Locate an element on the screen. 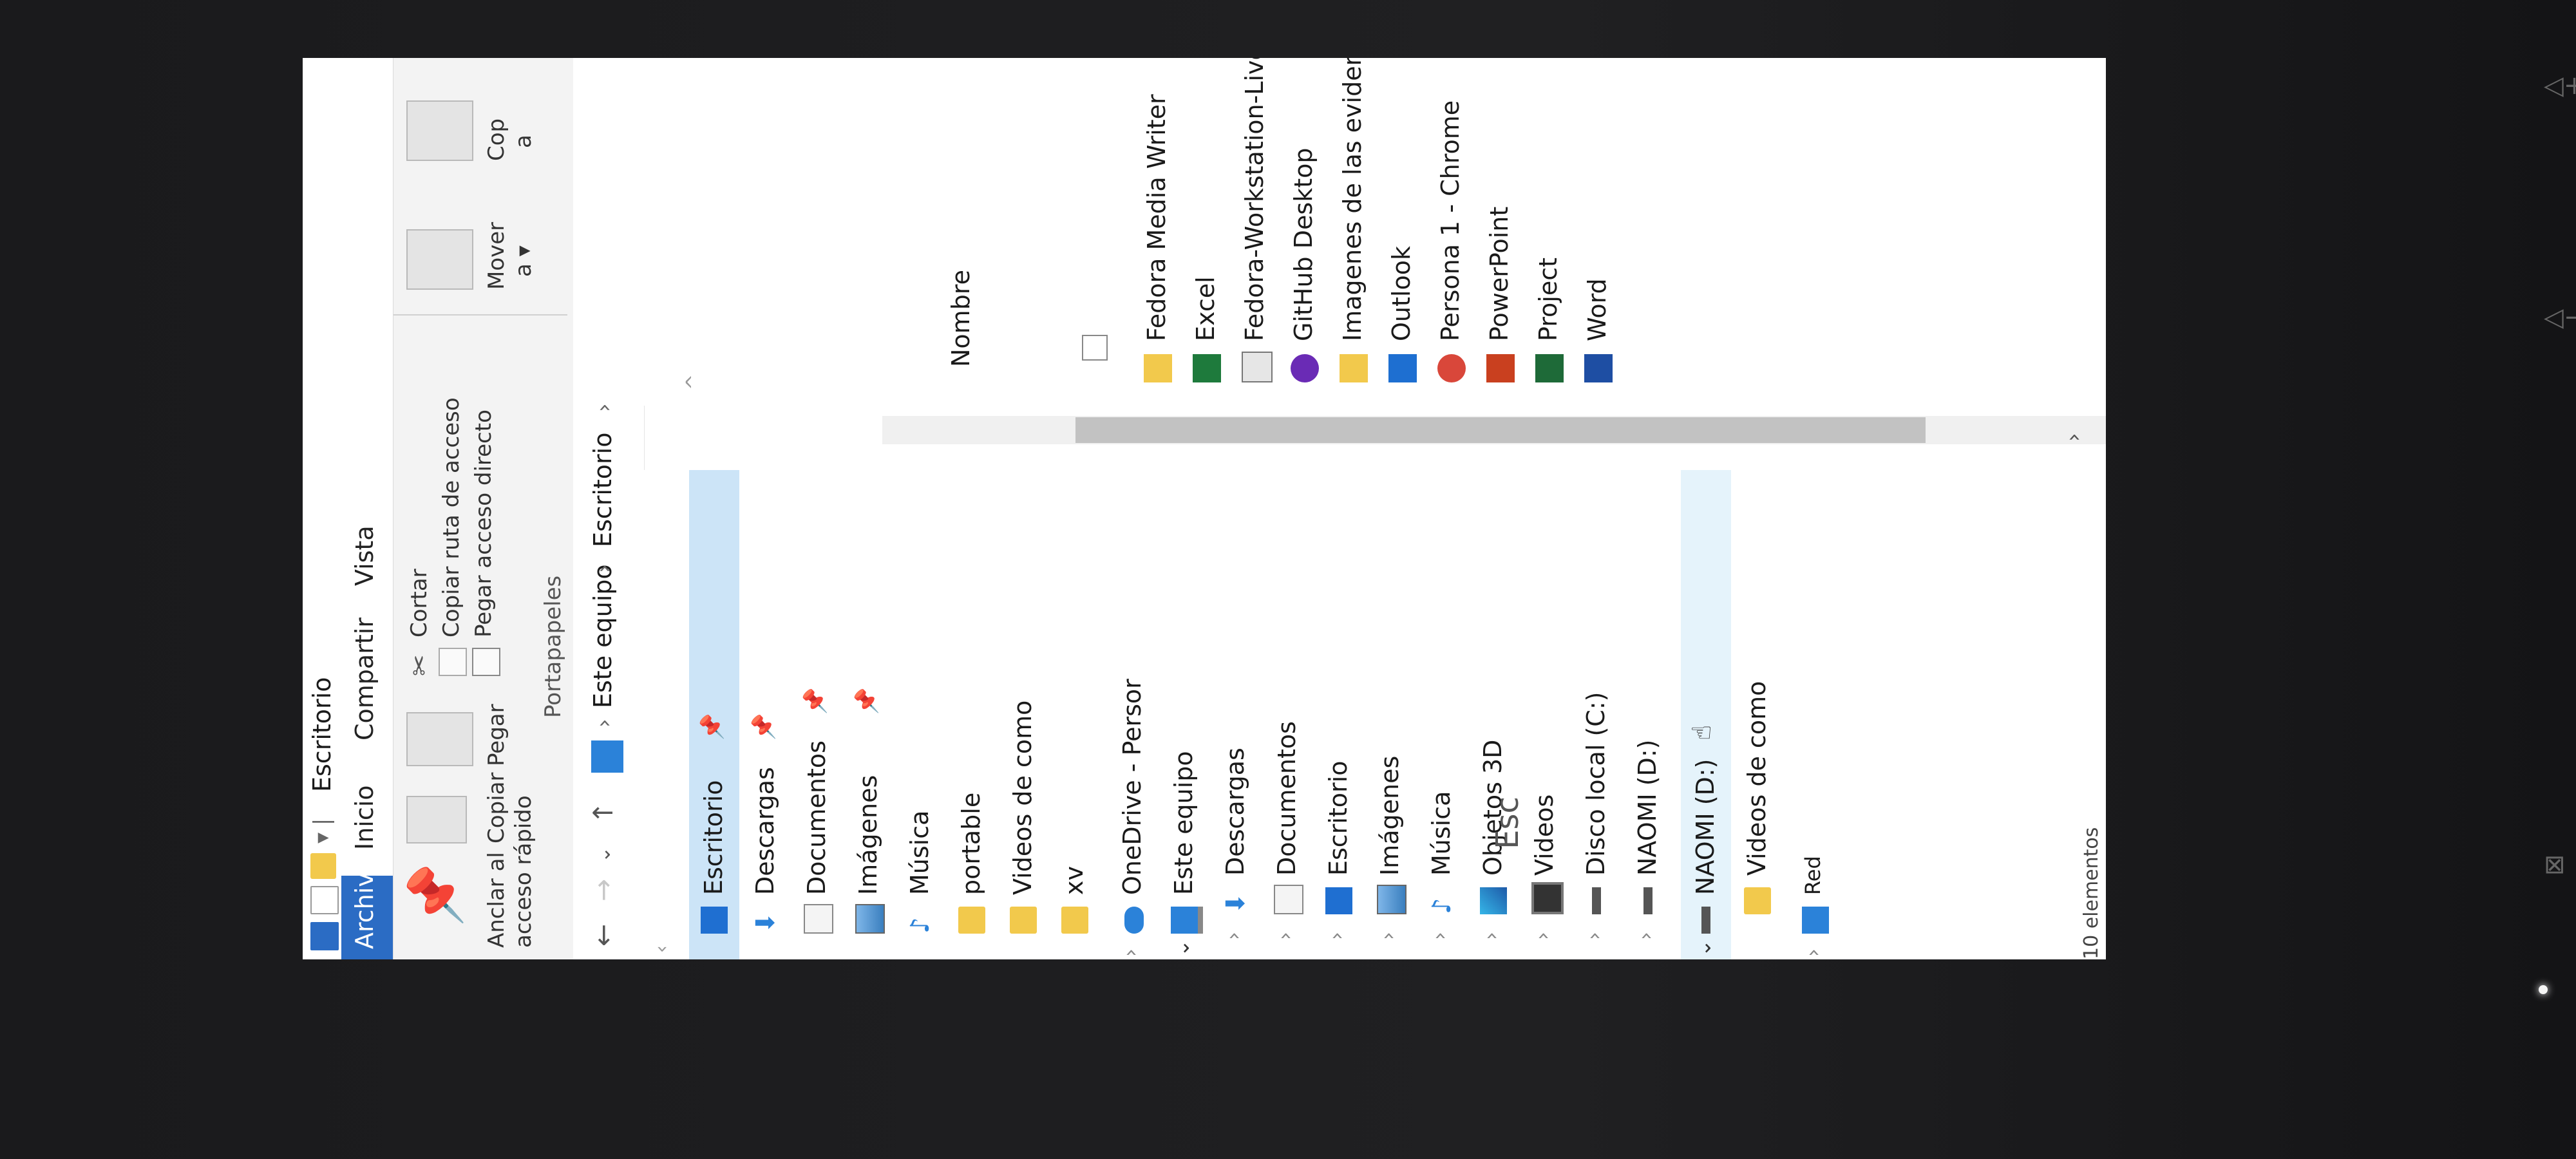 The width and height of the screenshot is (2576, 1159). nav-item-pc-descargas: › ⬇ Descargas is located at coordinates (1236, 714).